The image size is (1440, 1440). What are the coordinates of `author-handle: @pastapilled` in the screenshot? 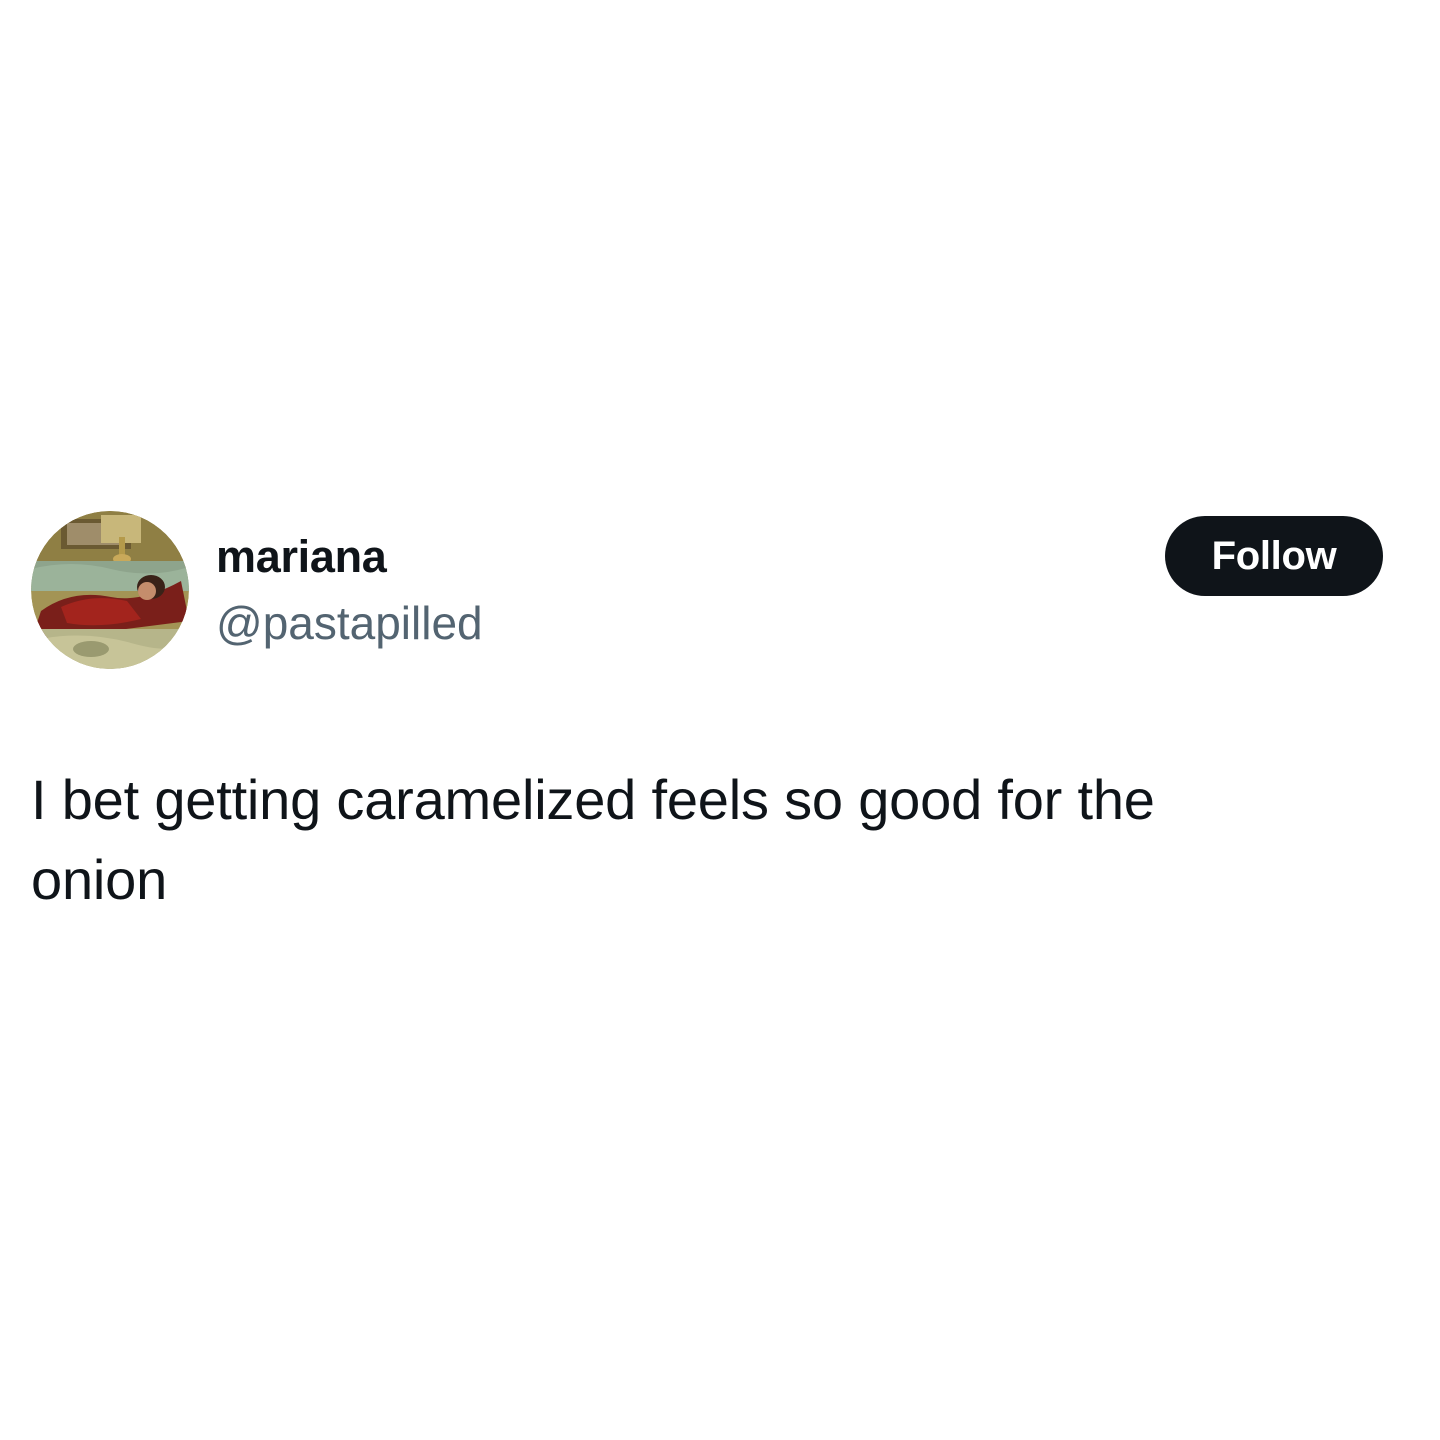 It's located at (349, 623).